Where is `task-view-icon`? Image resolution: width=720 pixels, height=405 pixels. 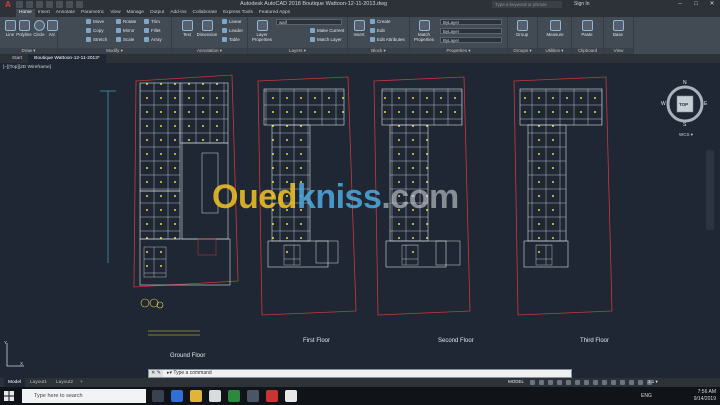 task-view-icon is located at coordinates (158, 396).